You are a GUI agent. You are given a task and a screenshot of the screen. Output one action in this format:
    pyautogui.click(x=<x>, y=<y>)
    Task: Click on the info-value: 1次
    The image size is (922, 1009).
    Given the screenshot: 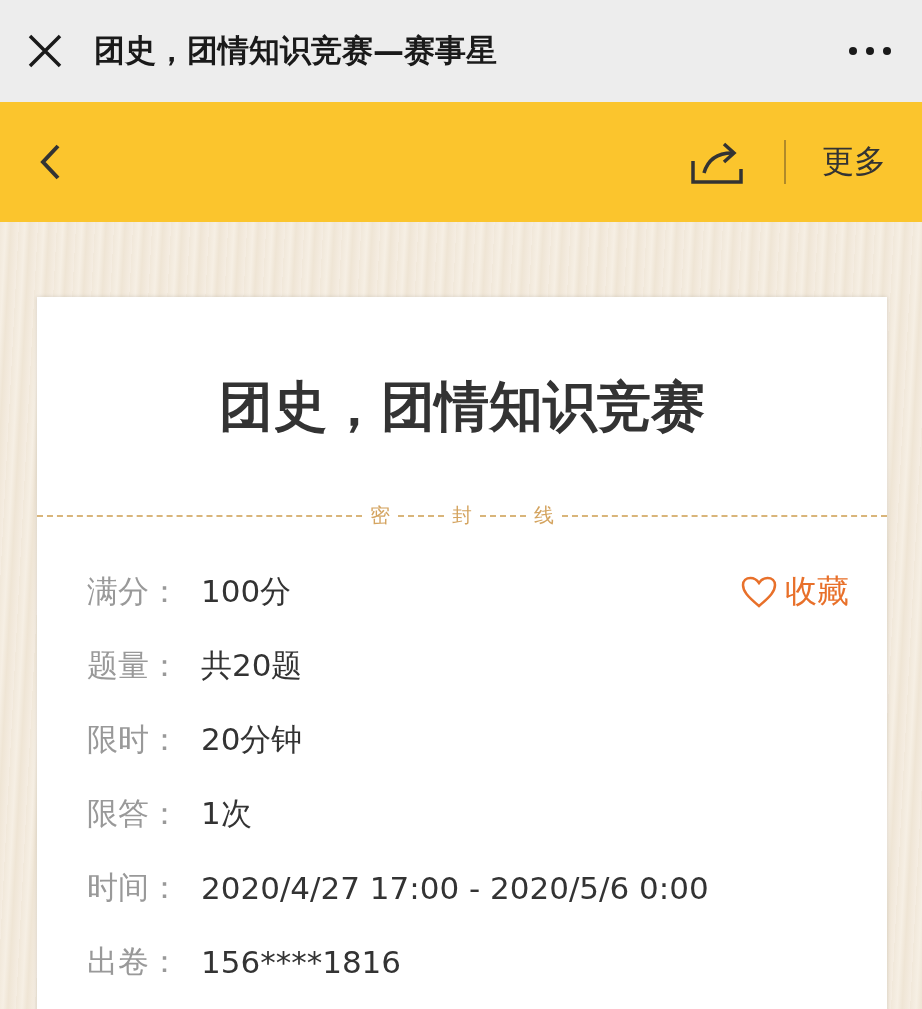 What is the action you would take?
    pyautogui.click(x=227, y=813)
    